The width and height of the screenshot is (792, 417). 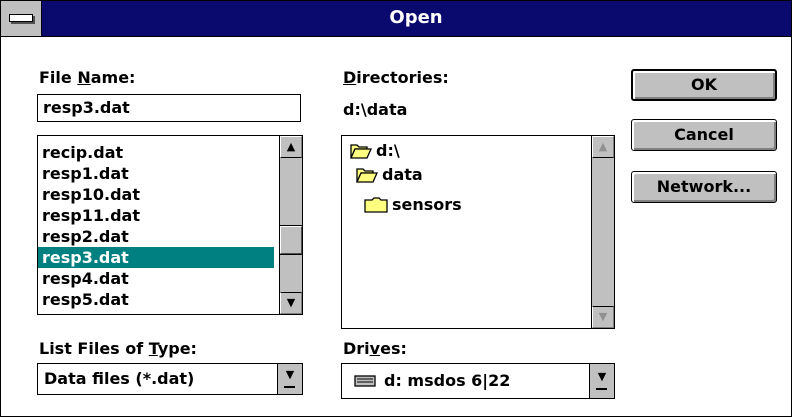 I want to click on dialog-title: Open, so click(x=416, y=17).